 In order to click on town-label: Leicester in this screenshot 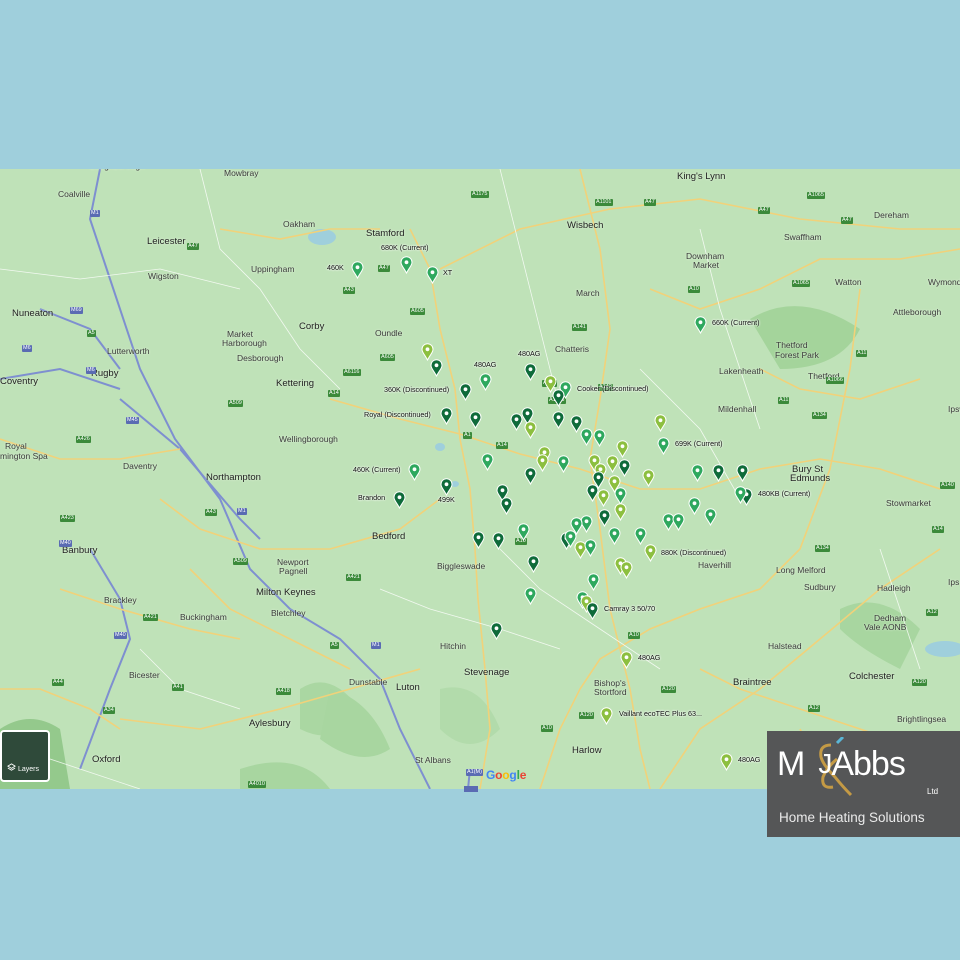, I will do `click(166, 241)`.